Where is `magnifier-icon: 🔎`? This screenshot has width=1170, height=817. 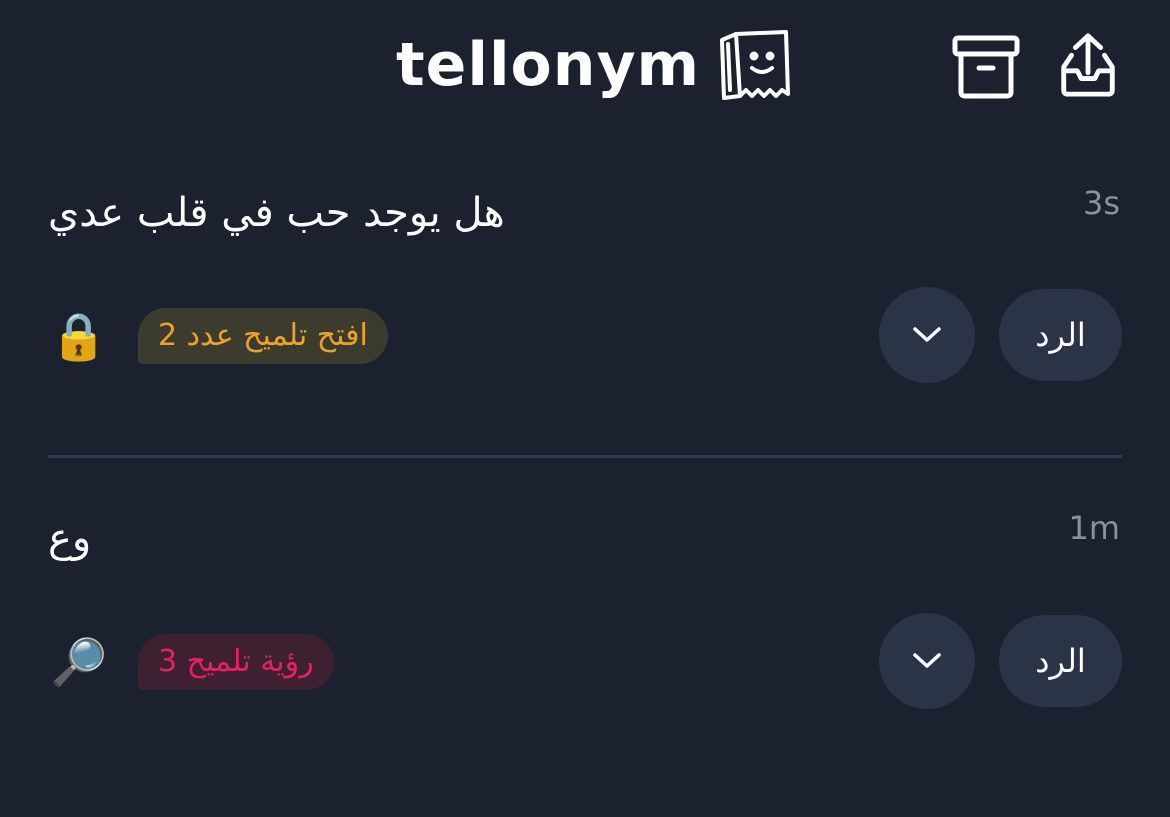
magnifier-icon: 🔎 is located at coordinates (79, 662).